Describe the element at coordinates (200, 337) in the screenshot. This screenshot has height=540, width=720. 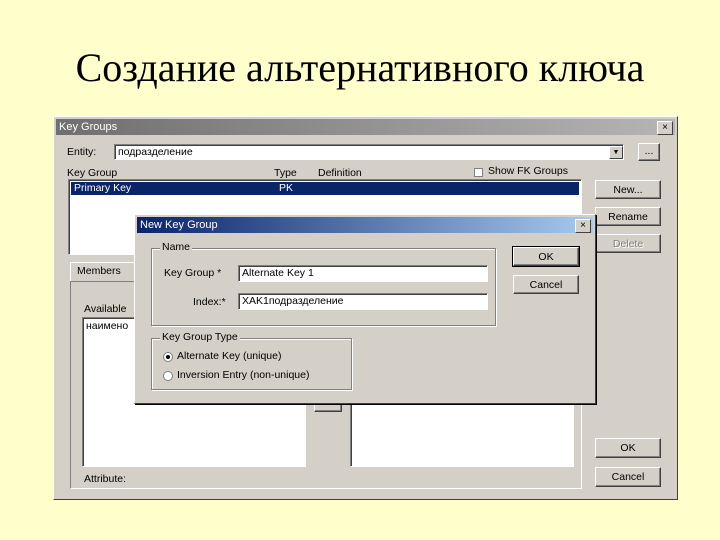
I see `key-group-type-label: Key Group Type` at that location.